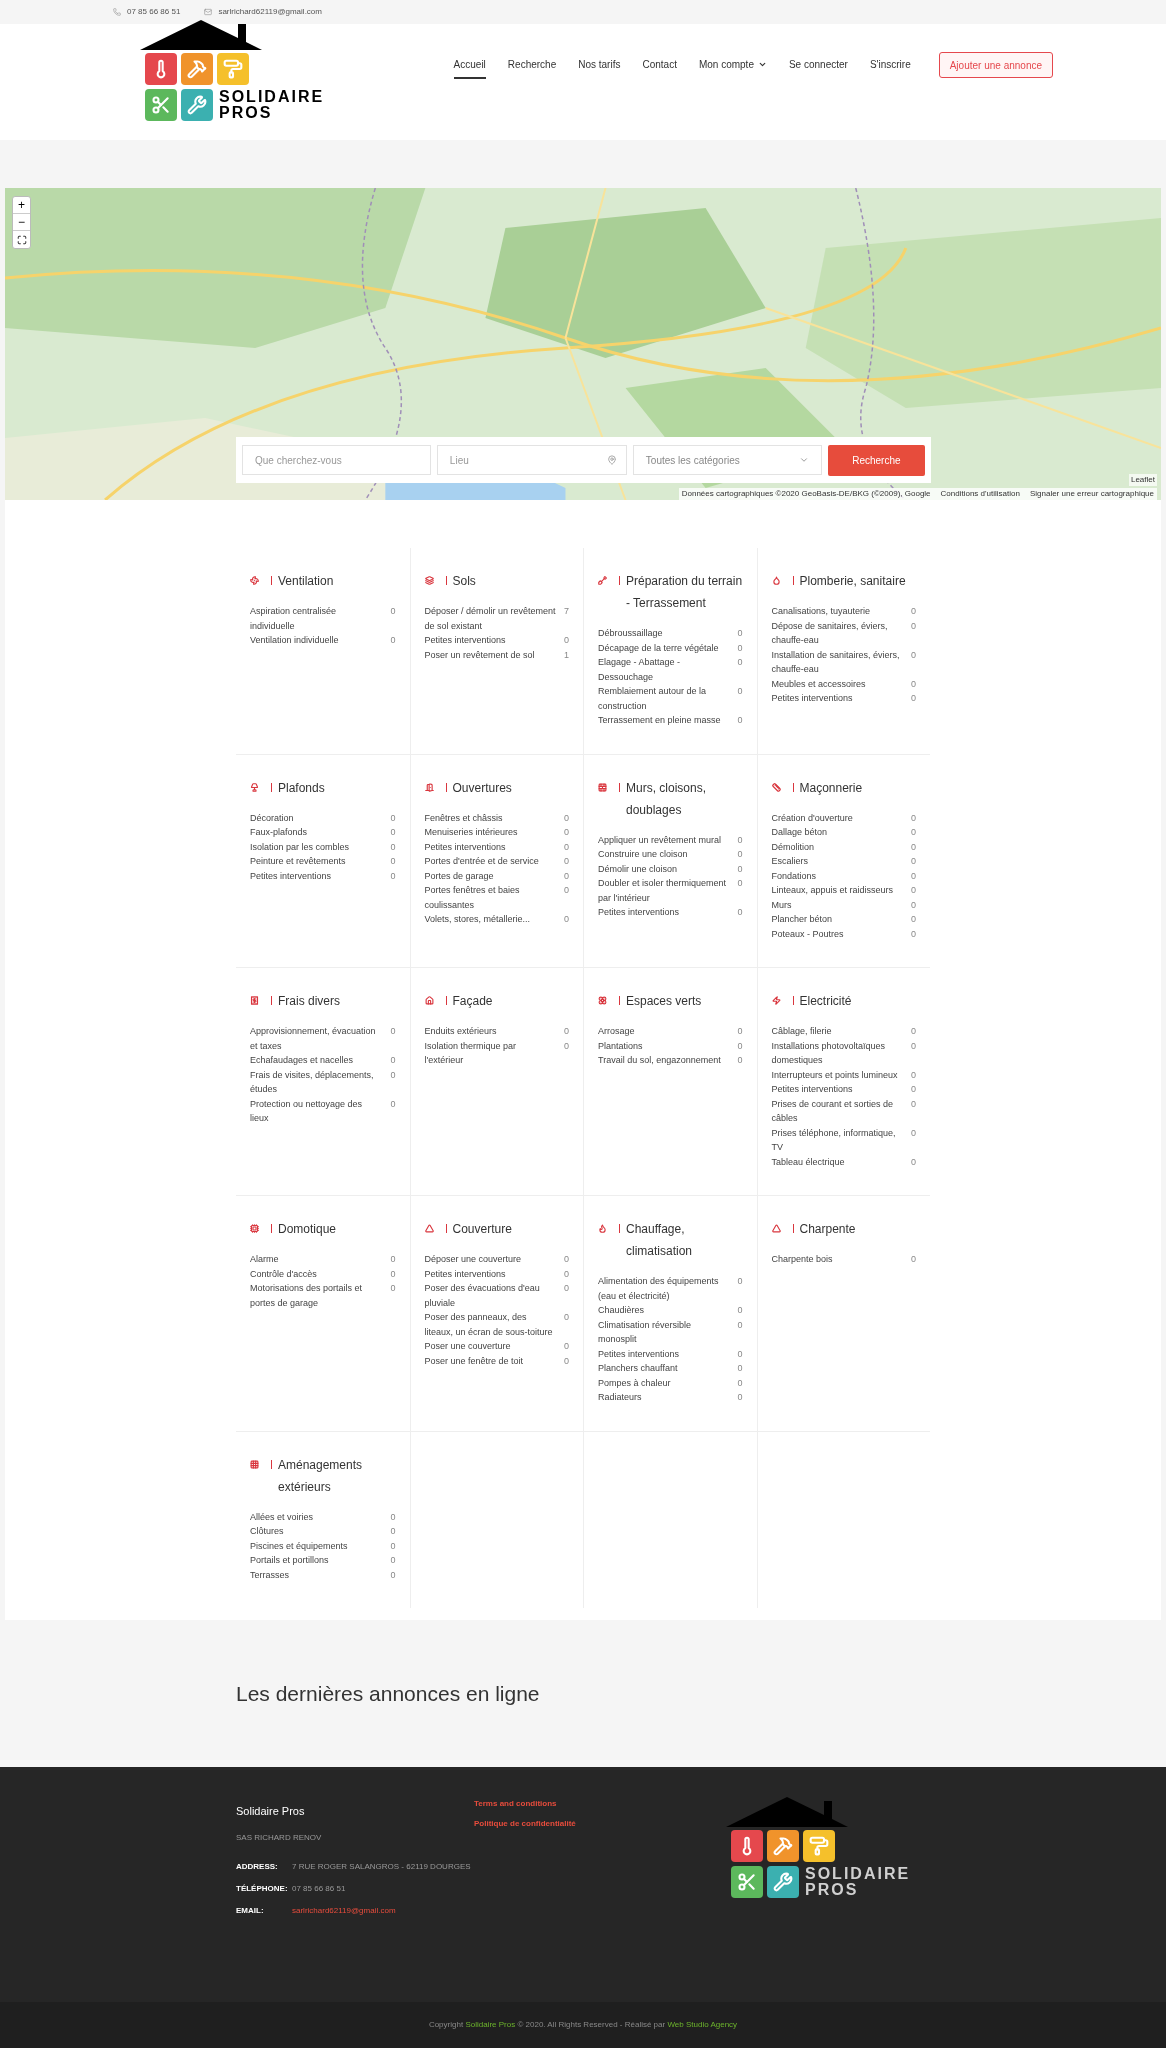  Describe the element at coordinates (316, 1111) in the screenshot. I see `subcategory-link: Protection ou nettoyage des lieux` at that location.